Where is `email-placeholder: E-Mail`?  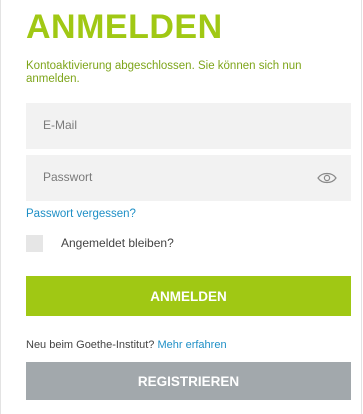 email-placeholder: E-Mail is located at coordinates (60, 125).